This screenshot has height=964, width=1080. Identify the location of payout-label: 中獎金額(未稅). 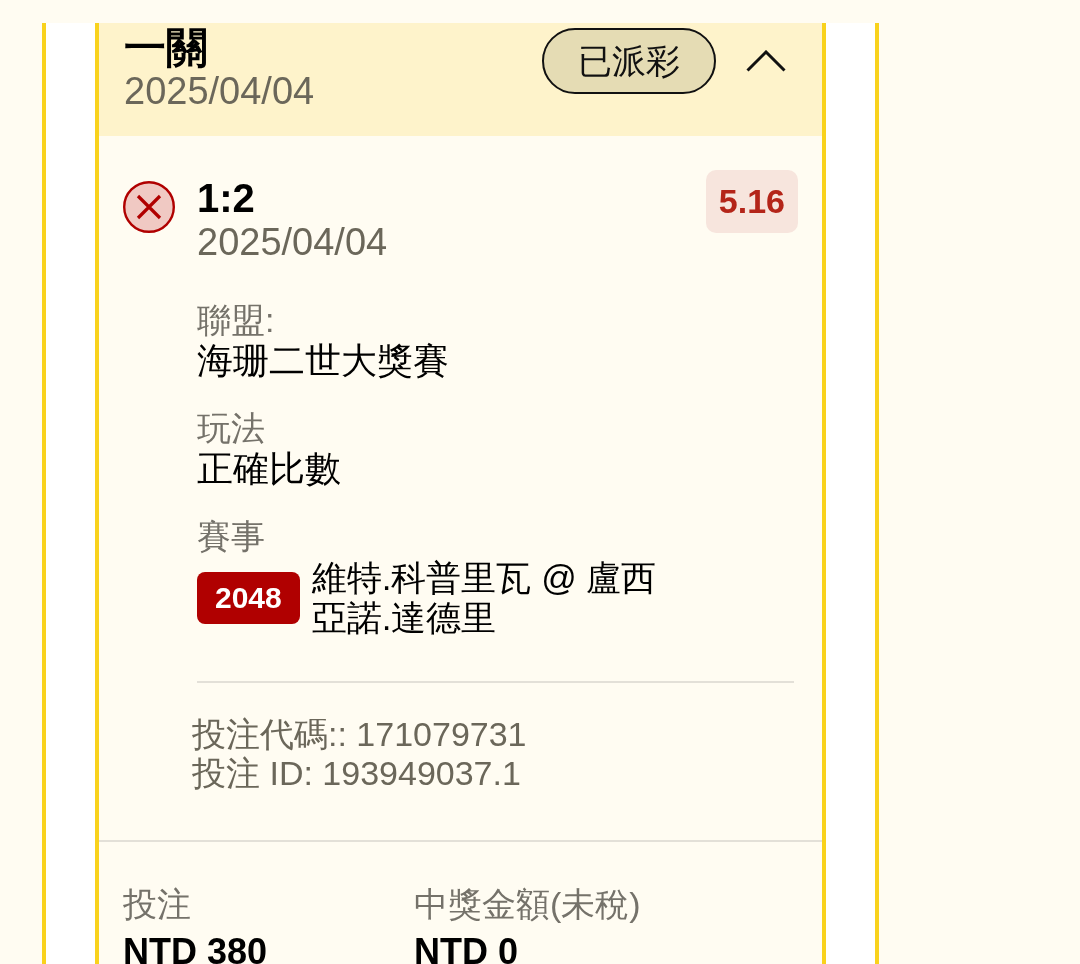
(527, 904).